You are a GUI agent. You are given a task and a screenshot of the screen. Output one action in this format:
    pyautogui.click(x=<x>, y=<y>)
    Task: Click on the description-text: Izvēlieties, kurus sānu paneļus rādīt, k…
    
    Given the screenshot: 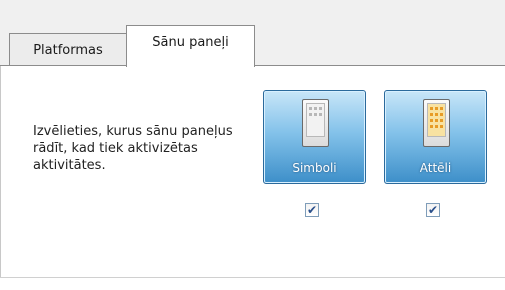 What is the action you would take?
    pyautogui.click(x=133, y=148)
    